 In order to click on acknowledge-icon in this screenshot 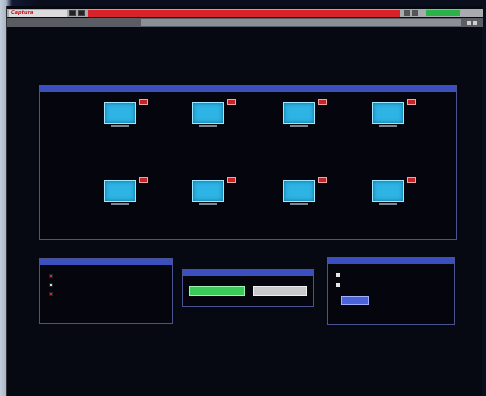, I will do `click(415, 13)`.